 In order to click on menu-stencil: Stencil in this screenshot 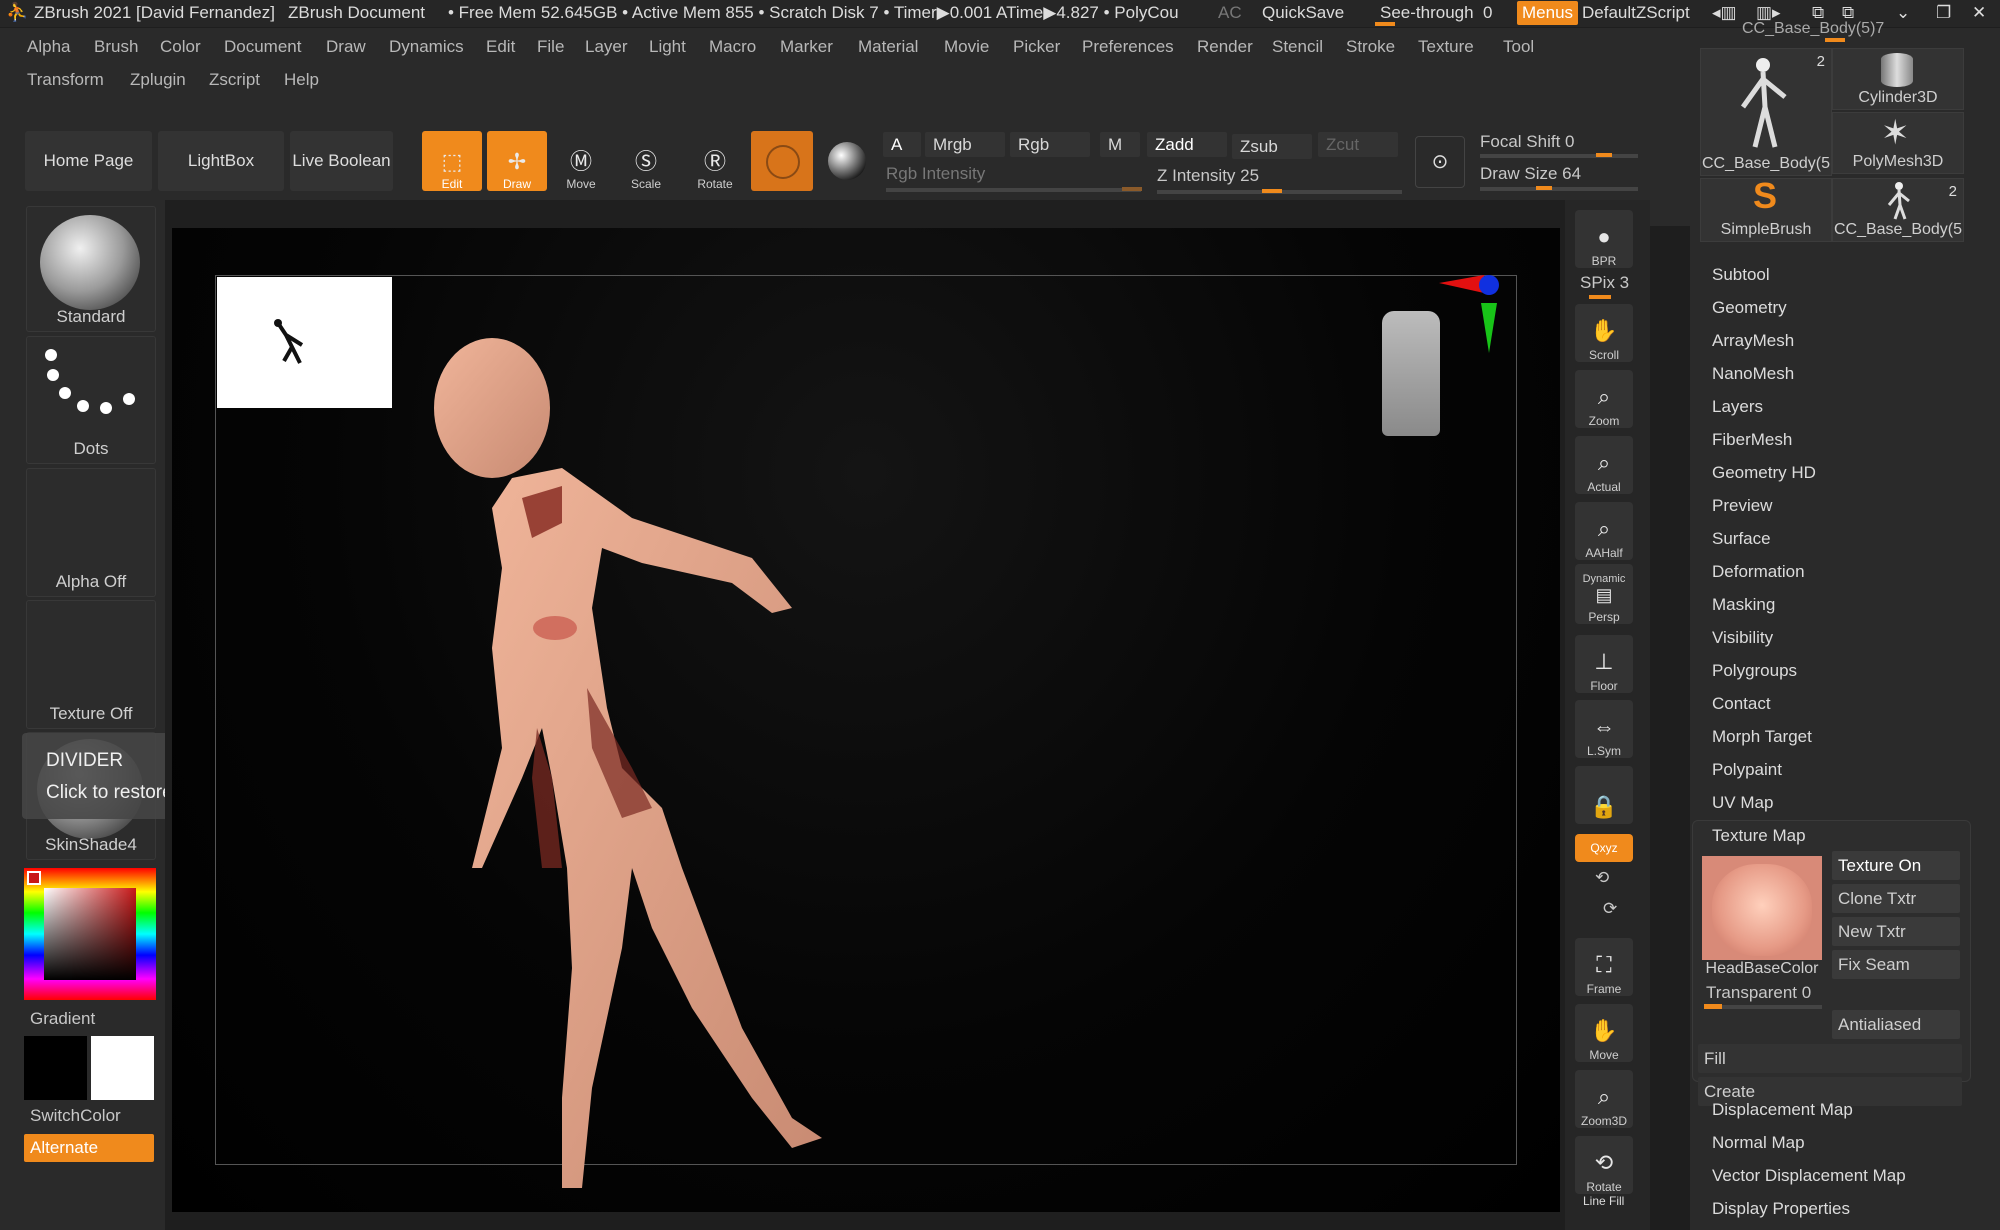, I will do `click(1297, 47)`.